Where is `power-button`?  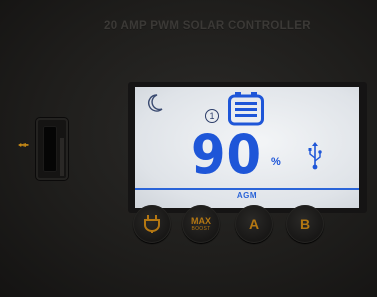
power-button is located at coordinates (152, 224).